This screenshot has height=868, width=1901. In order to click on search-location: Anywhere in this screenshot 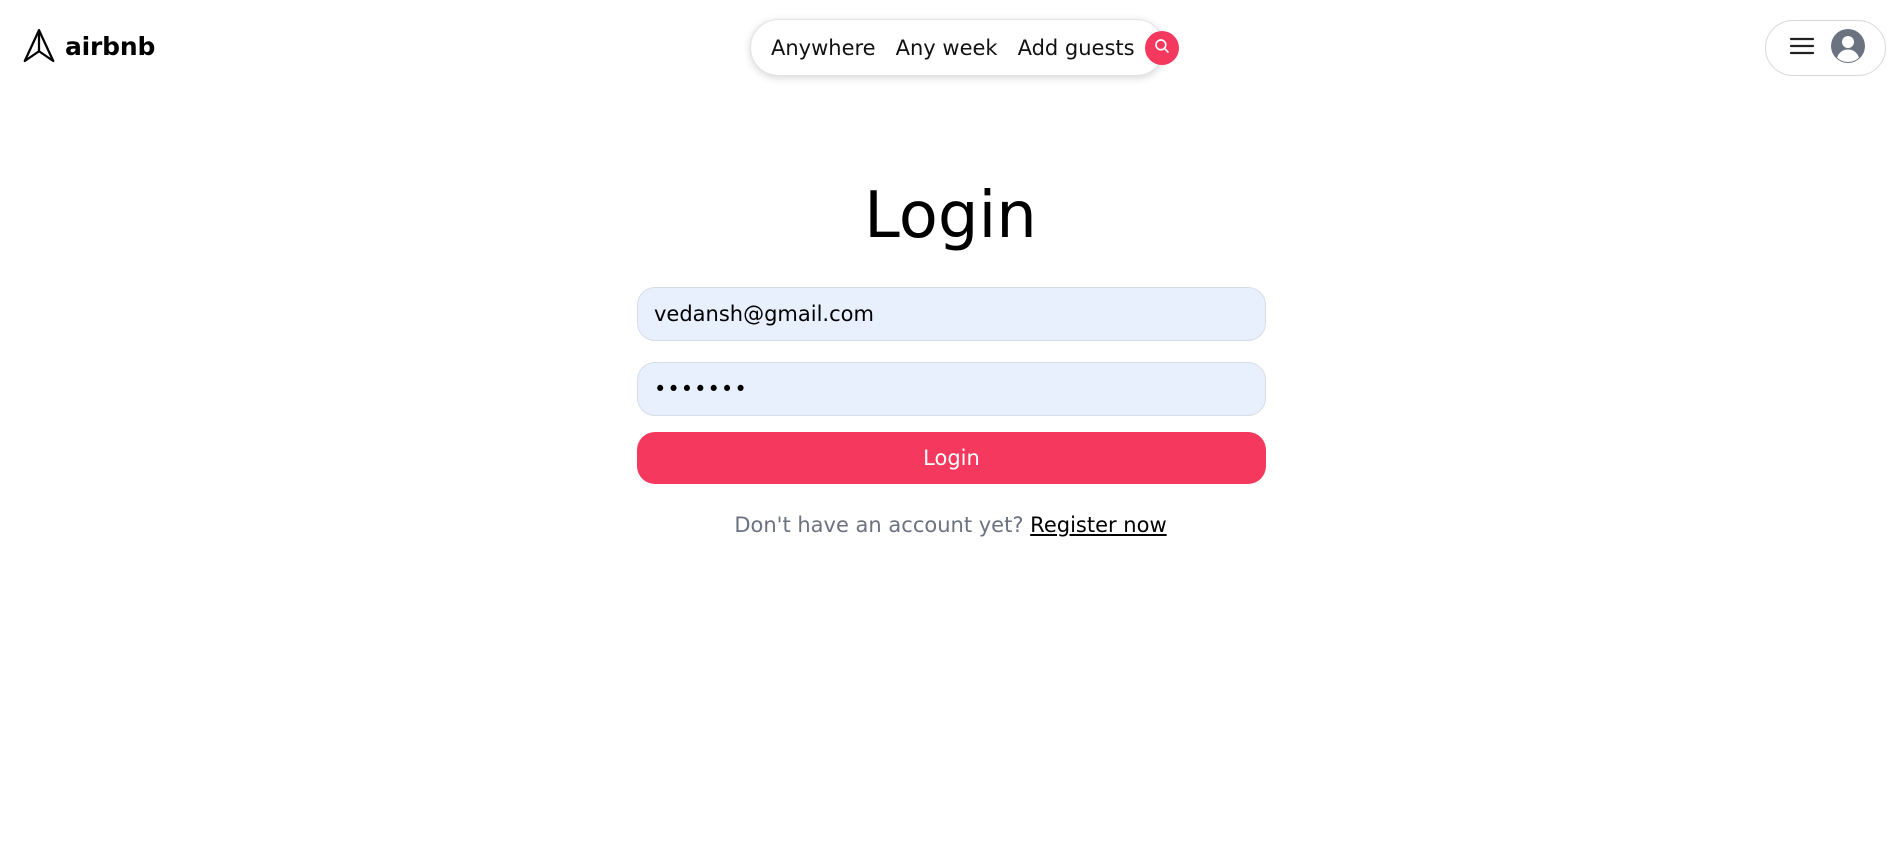, I will do `click(823, 48)`.